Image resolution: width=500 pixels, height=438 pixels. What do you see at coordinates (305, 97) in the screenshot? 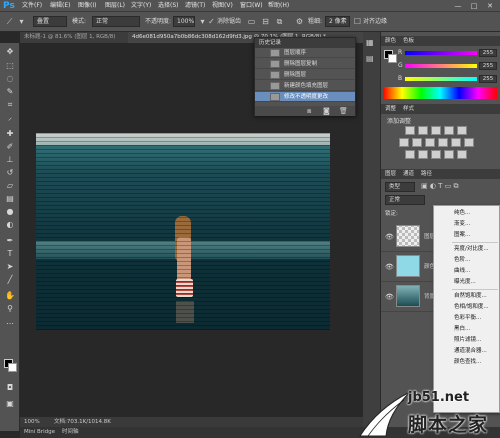
I see `history-item-active: 修改不透明度更改` at bounding box center [305, 97].